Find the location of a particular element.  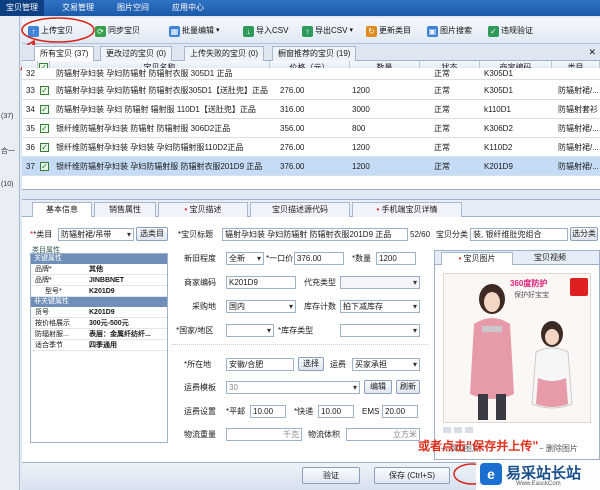

prop-row: 型号* K201D9 is located at coordinates (99, 291).